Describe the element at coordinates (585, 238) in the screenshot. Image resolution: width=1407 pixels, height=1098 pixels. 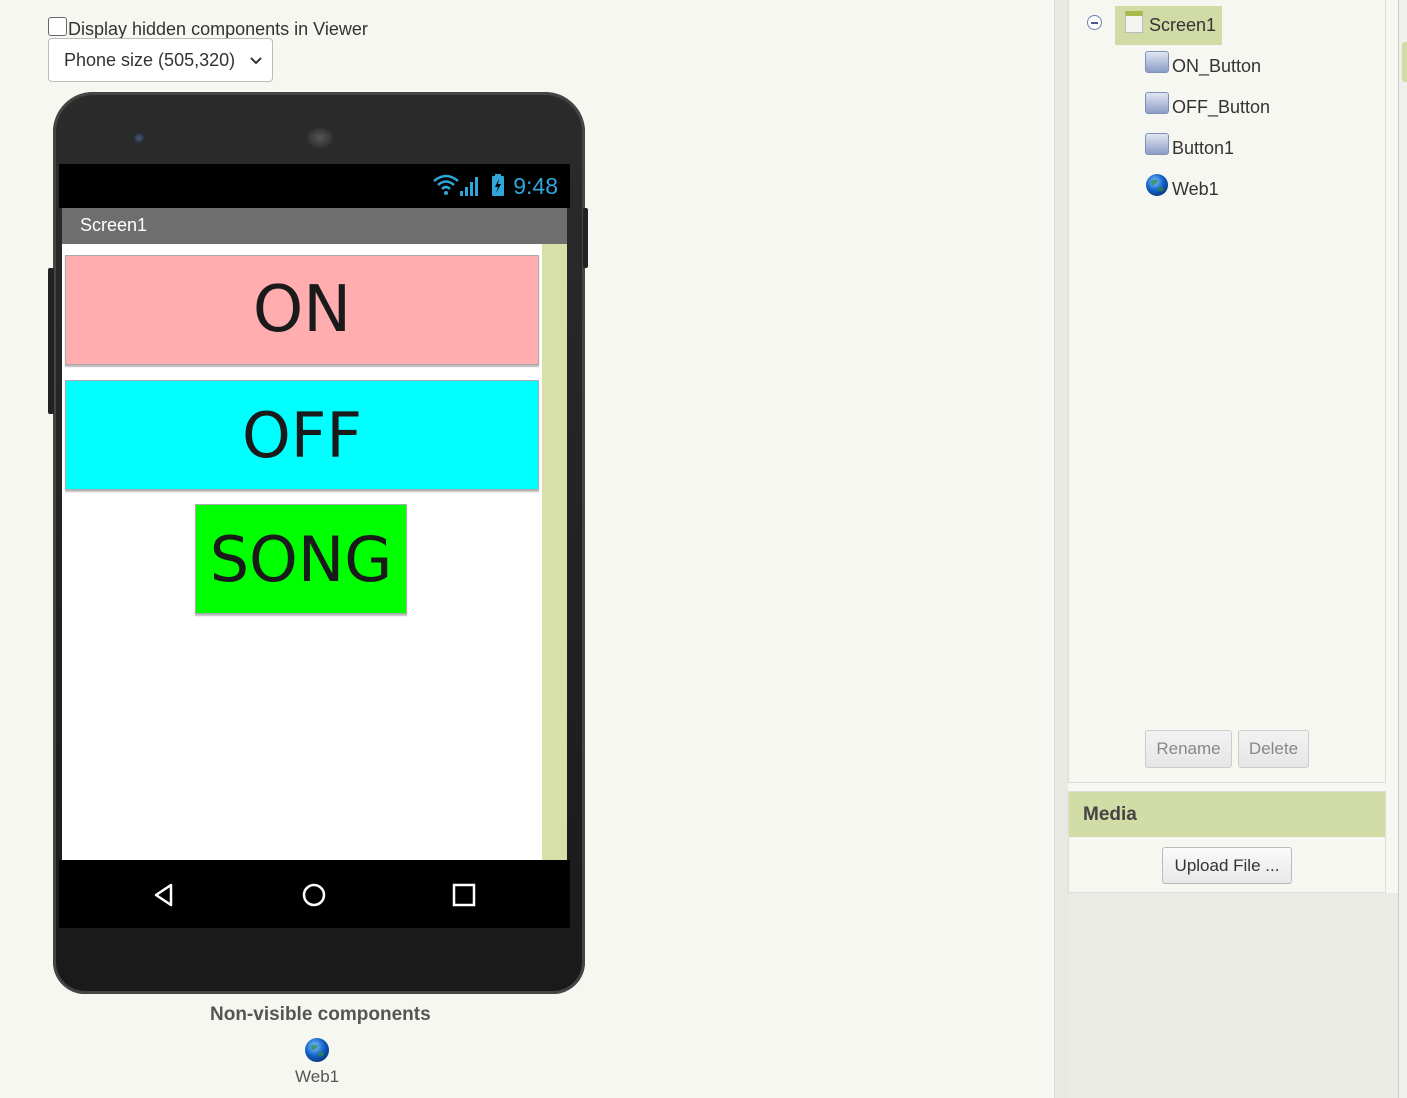
I see `power-button` at that location.